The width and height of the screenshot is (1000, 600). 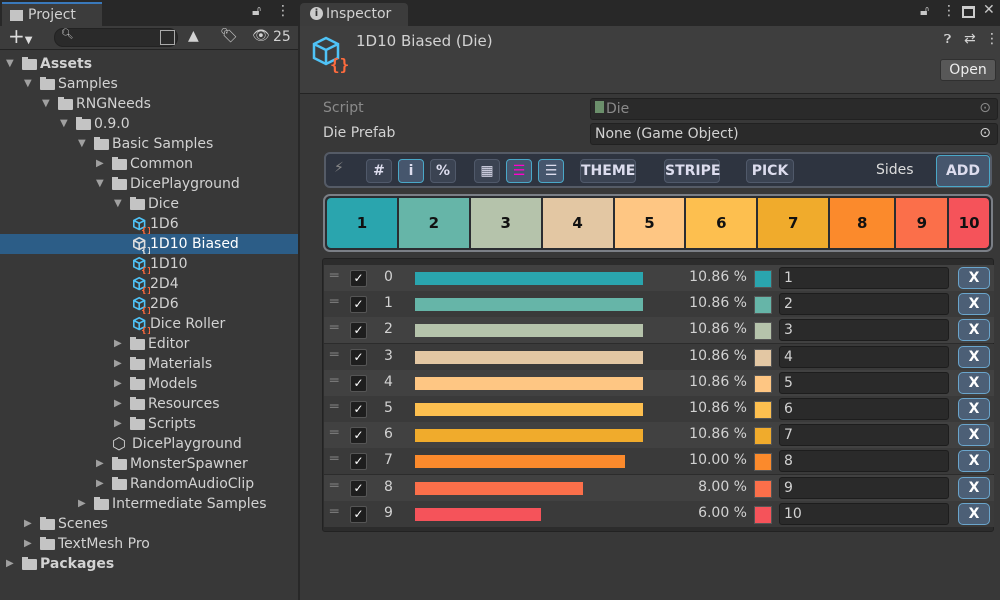 I want to click on grid-view-button: ▦, so click(x=487, y=171).